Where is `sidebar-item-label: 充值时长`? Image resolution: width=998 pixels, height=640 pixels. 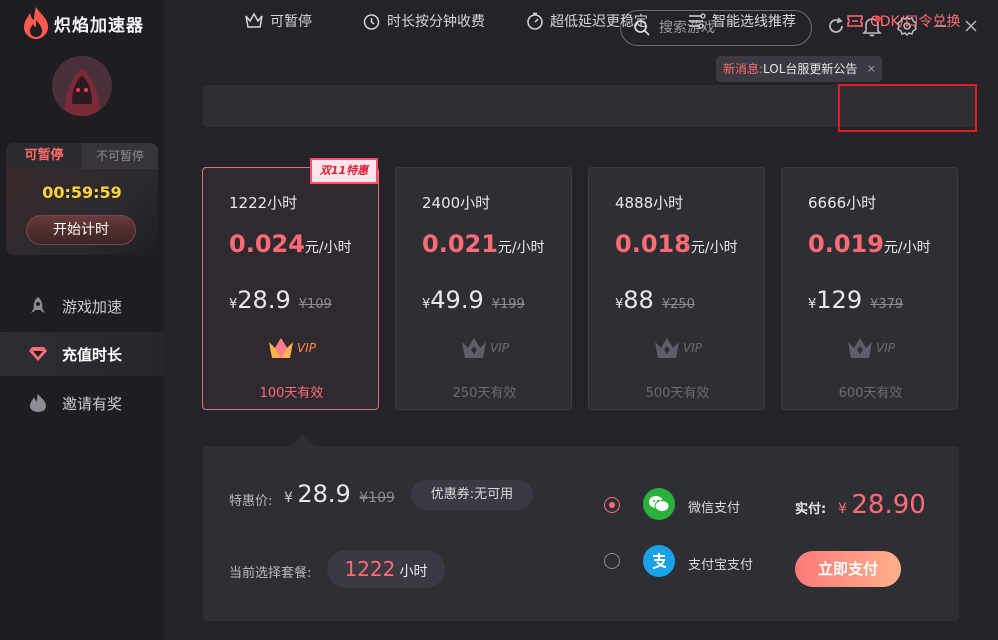
sidebar-item-label: 充值时长 is located at coordinates (92, 354).